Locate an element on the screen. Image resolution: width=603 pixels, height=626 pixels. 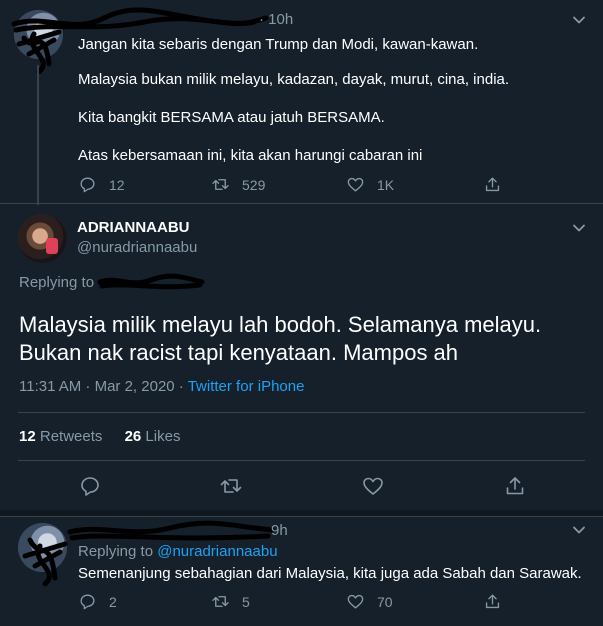
tweet-time: · 10h is located at coordinates (276, 20).